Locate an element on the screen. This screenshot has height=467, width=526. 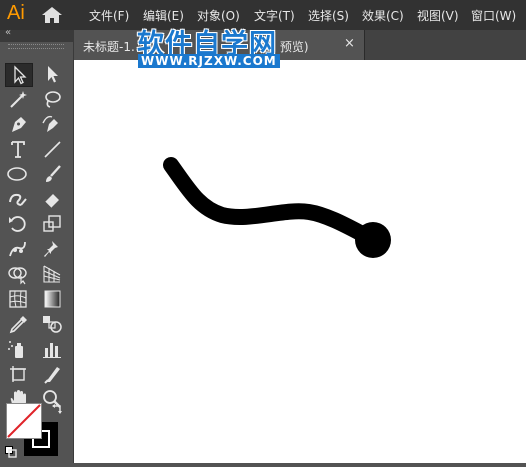
paintbrush-tool is located at coordinates (52, 174).